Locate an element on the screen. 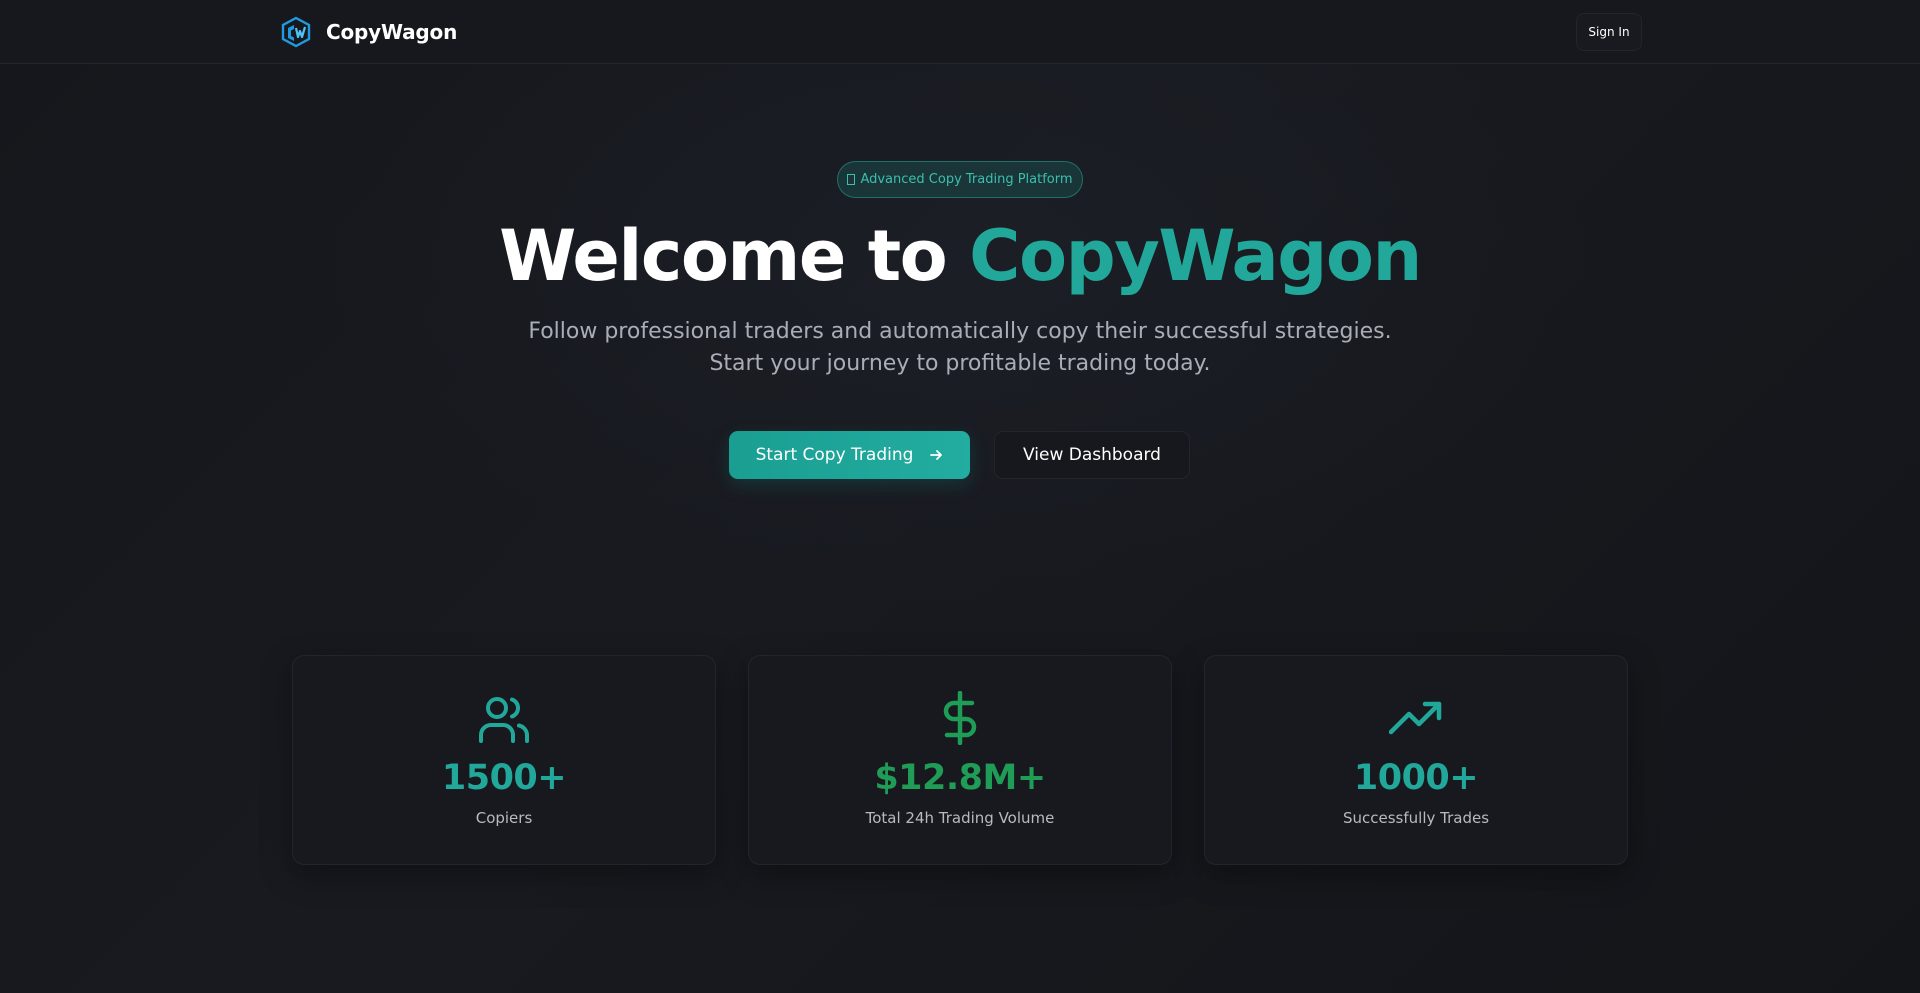  brand-link: CopyWagon is located at coordinates (368, 32).